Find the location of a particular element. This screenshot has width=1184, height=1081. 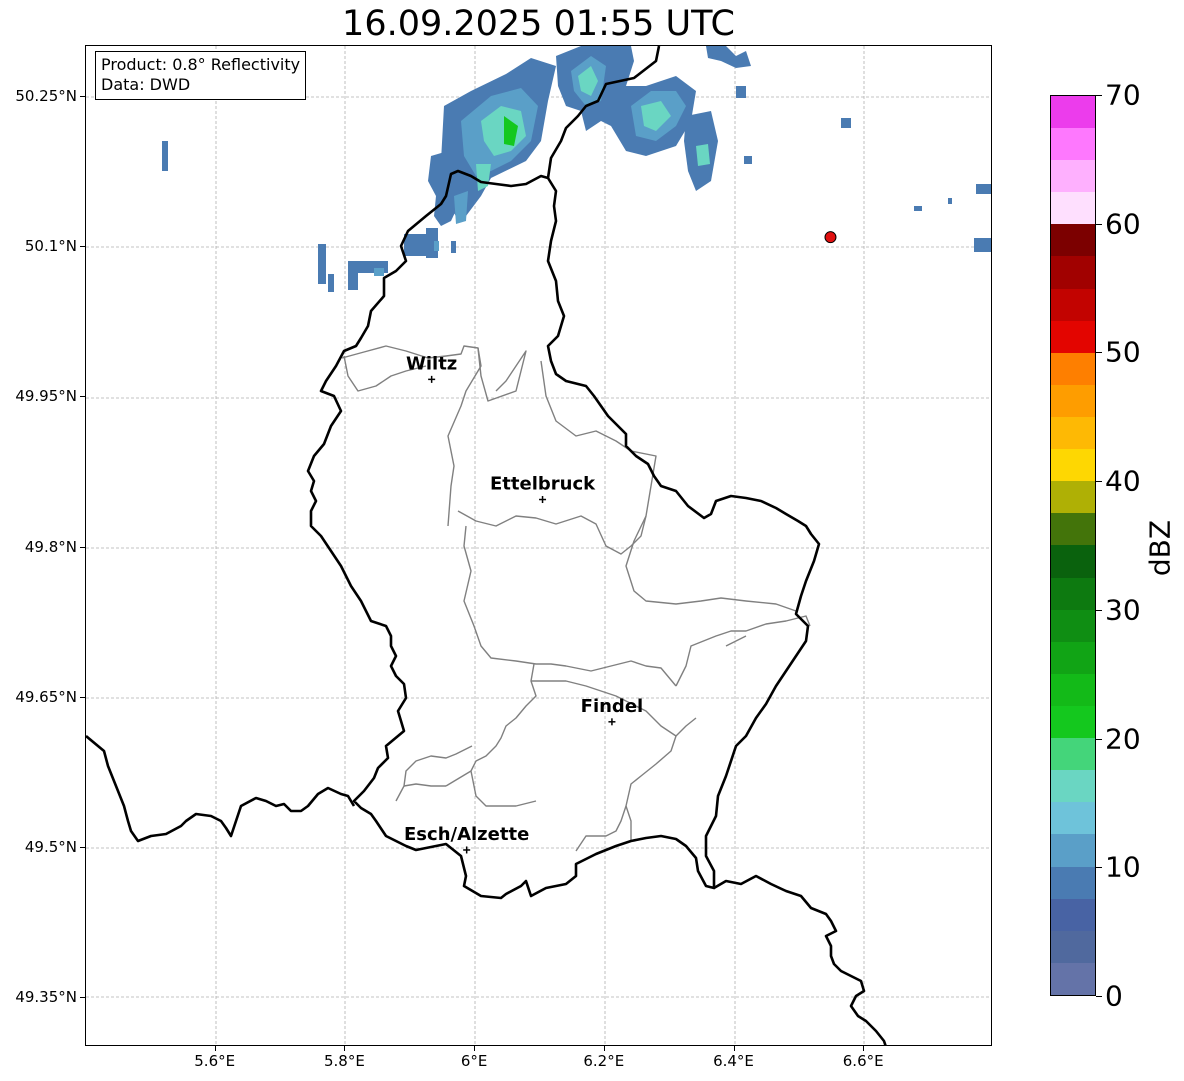

colorbar-tick-label: 60 is located at coordinates (1123, 224).